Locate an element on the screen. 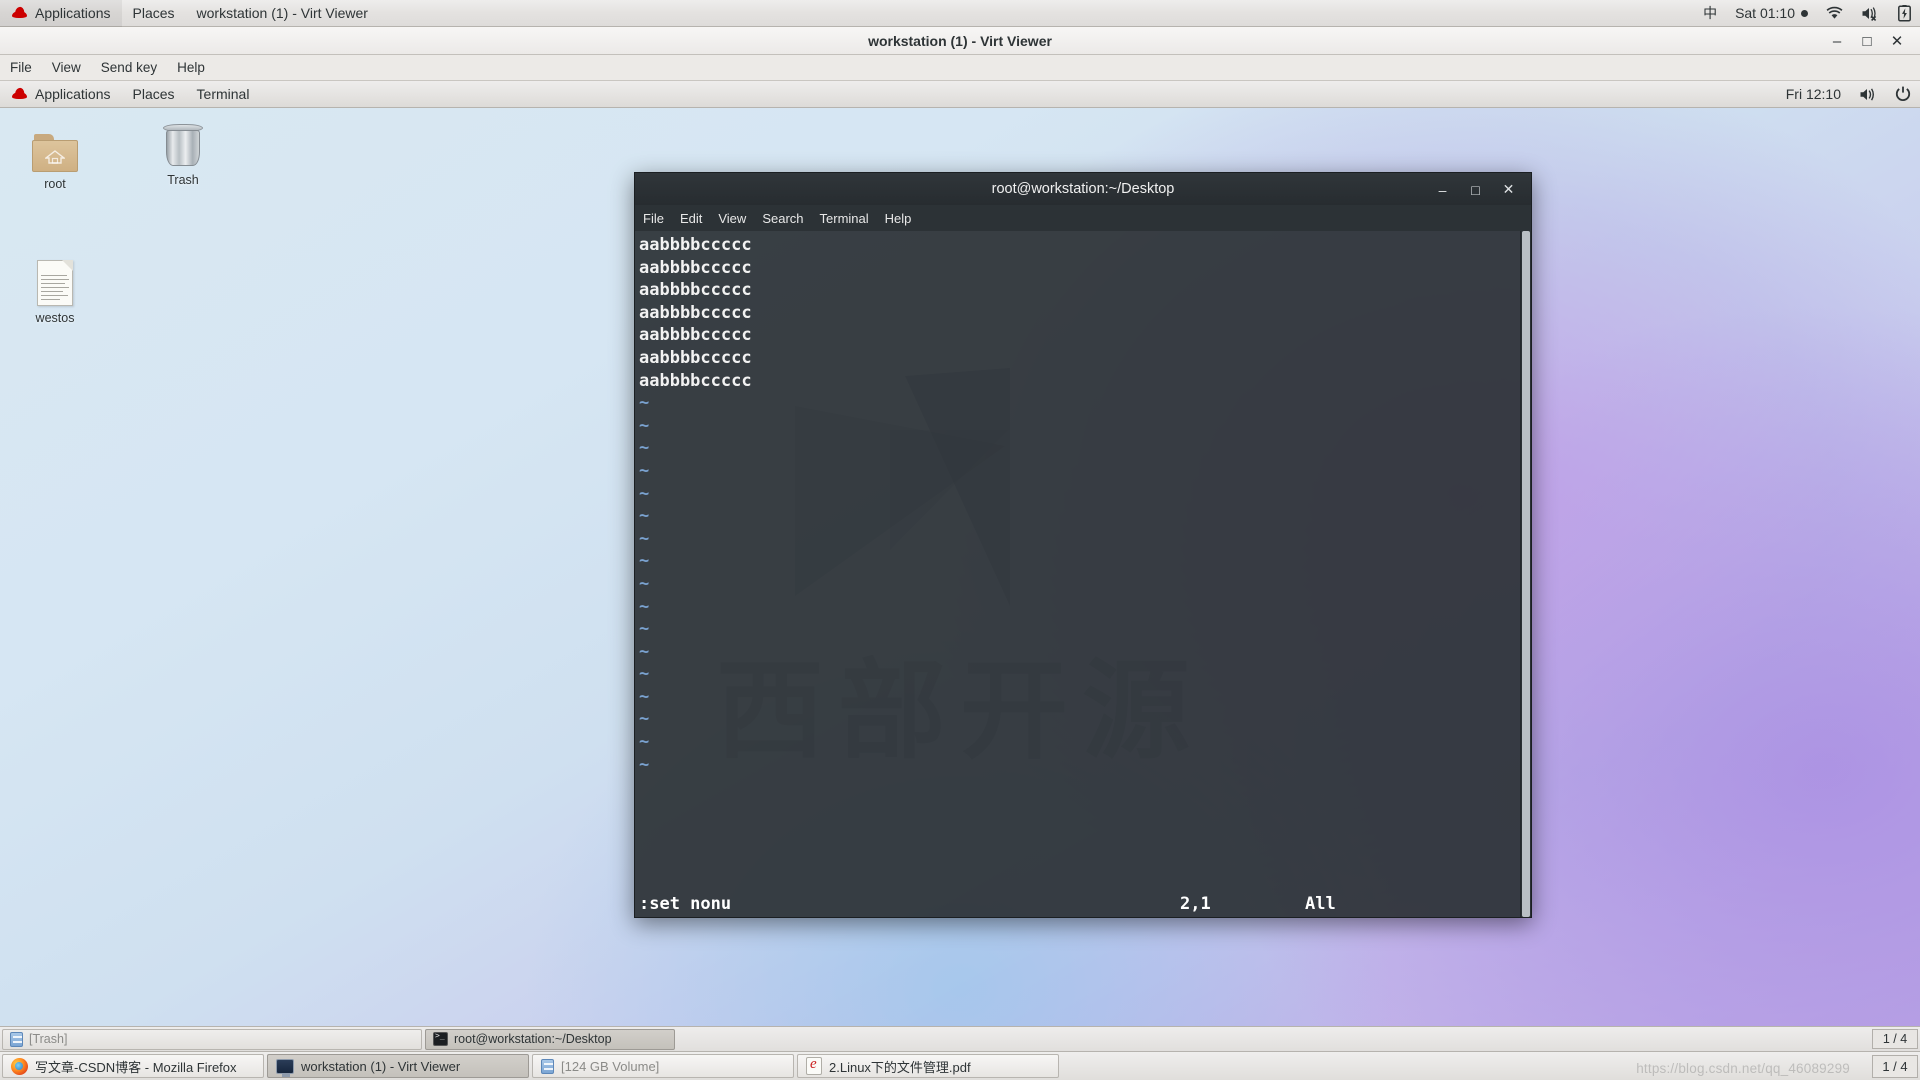  term-menu-help: Help is located at coordinates (898, 218).